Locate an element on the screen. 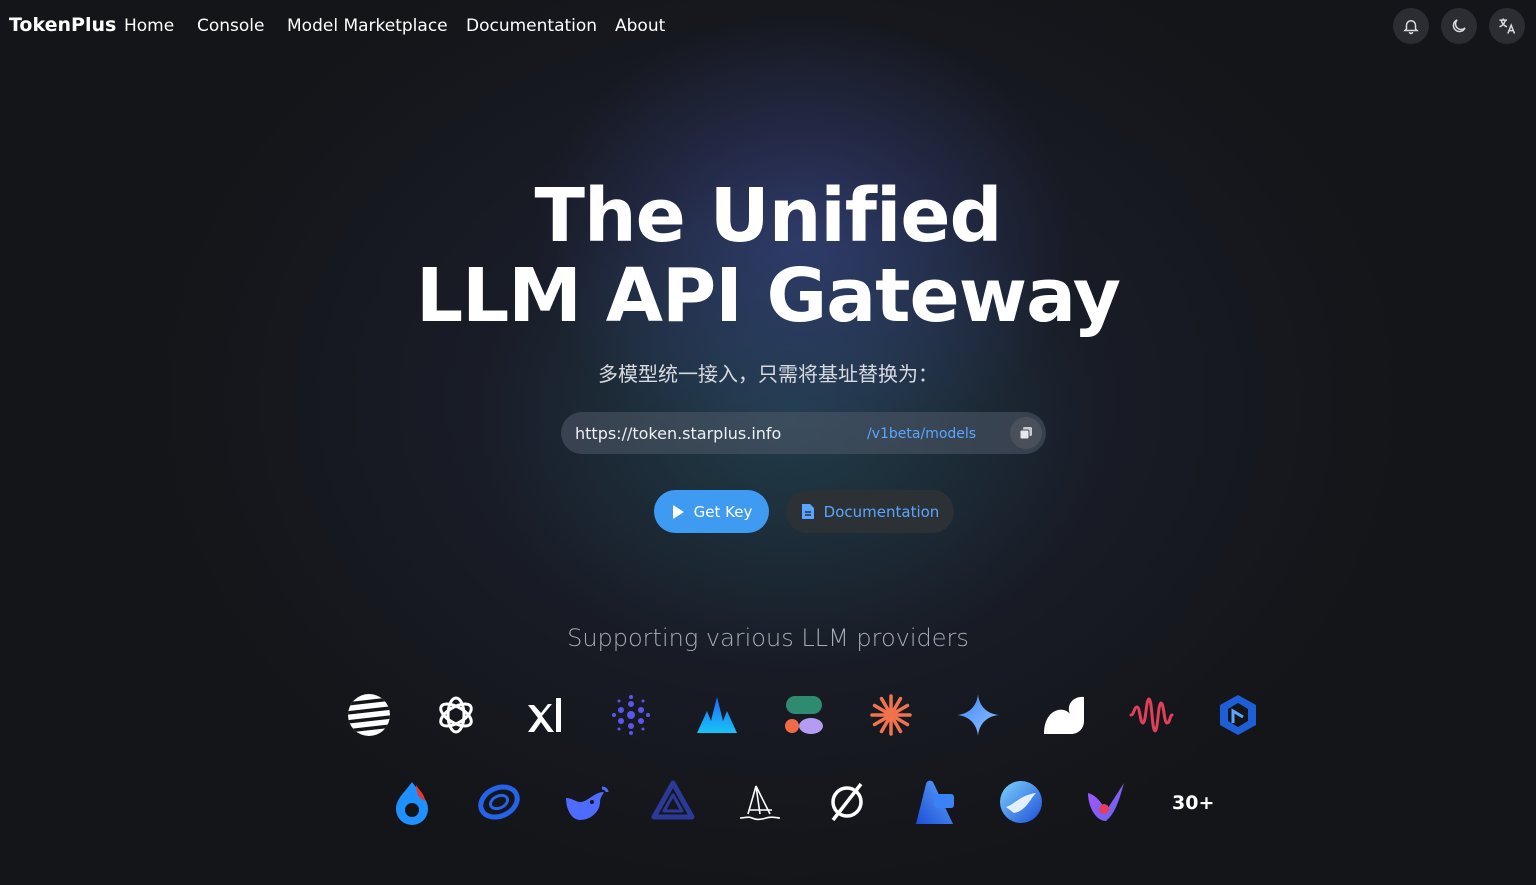 This screenshot has width=1536, height=885. sailboat-logo is located at coordinates (760, 802).